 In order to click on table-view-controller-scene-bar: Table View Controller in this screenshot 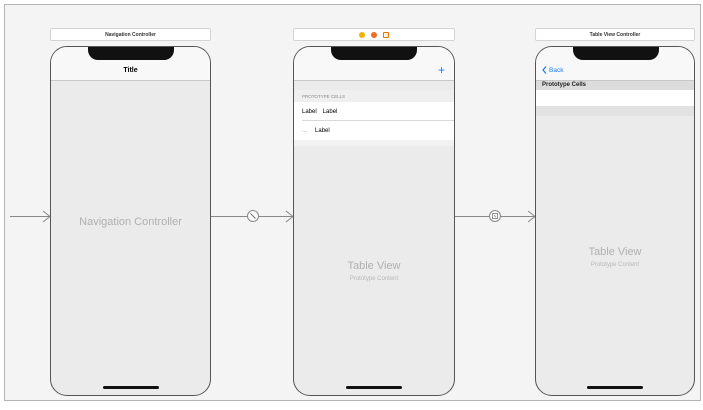, I will do `click(615, 34)`.